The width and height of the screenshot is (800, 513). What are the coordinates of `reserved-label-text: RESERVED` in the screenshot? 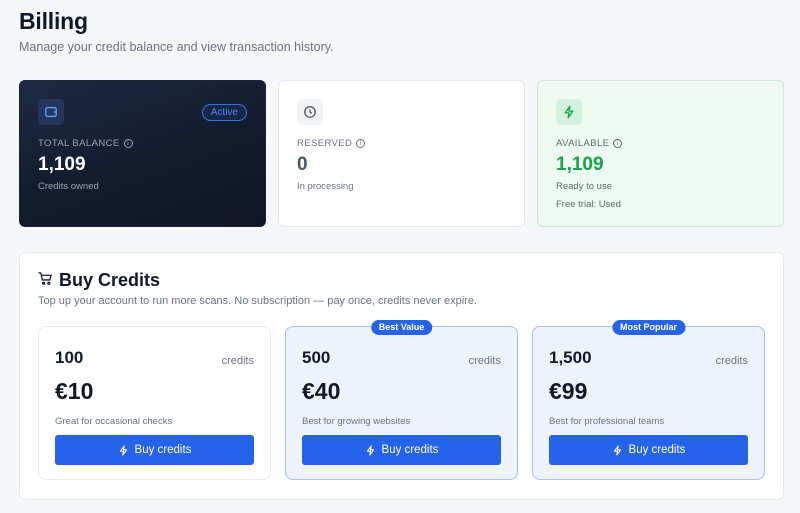 It's located at (325, 143).